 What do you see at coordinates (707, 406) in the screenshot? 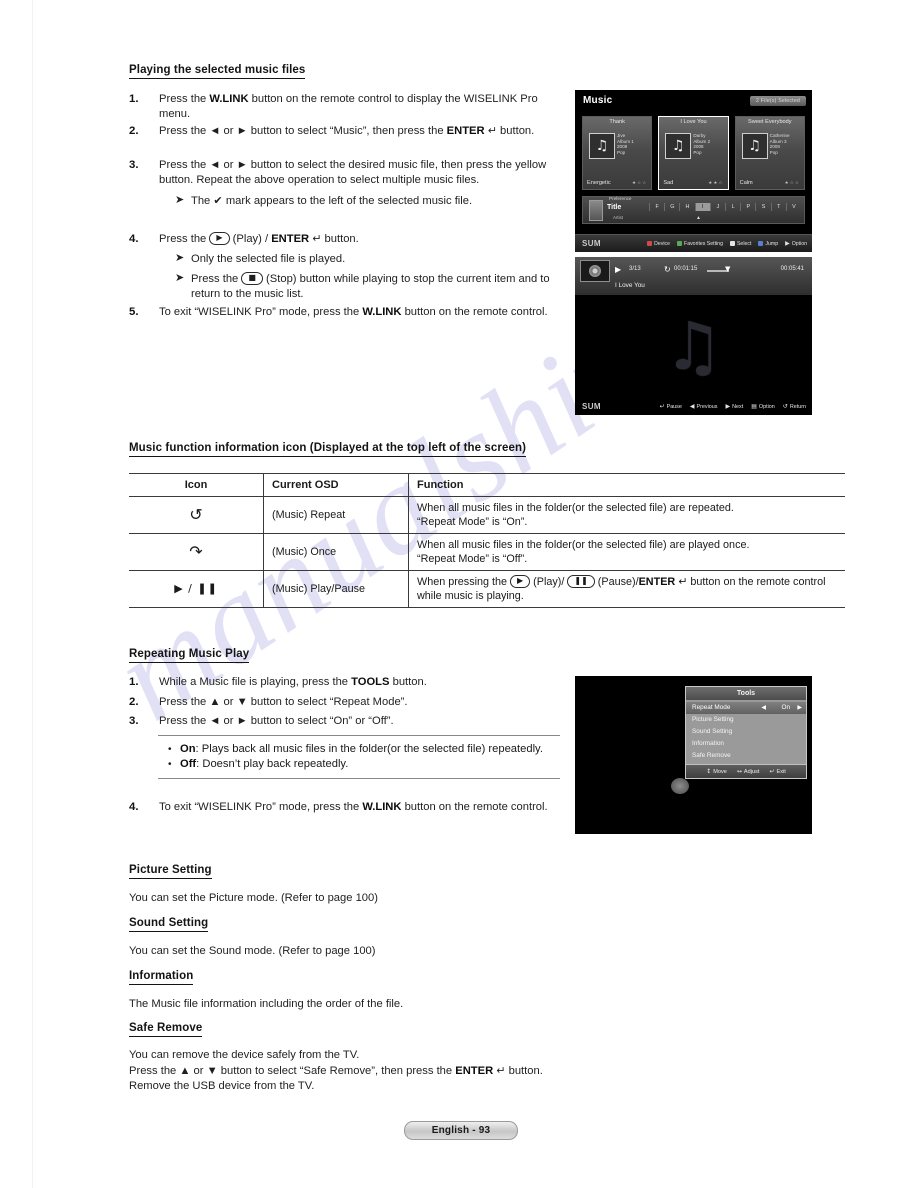
I see `key-hint-label: Previous` at bounding box center [707, 406].